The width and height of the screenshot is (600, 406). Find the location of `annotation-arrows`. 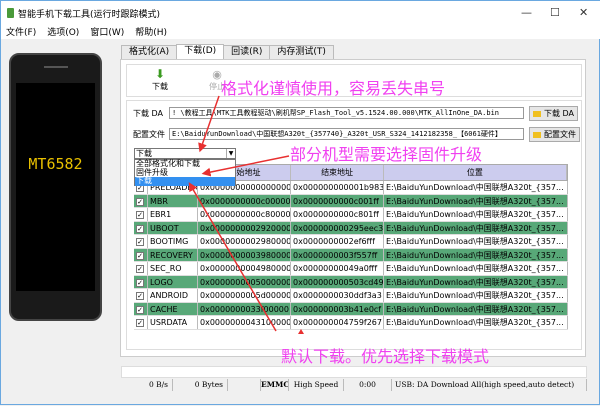

annotation-arrows is located at coordinates (246, 214).